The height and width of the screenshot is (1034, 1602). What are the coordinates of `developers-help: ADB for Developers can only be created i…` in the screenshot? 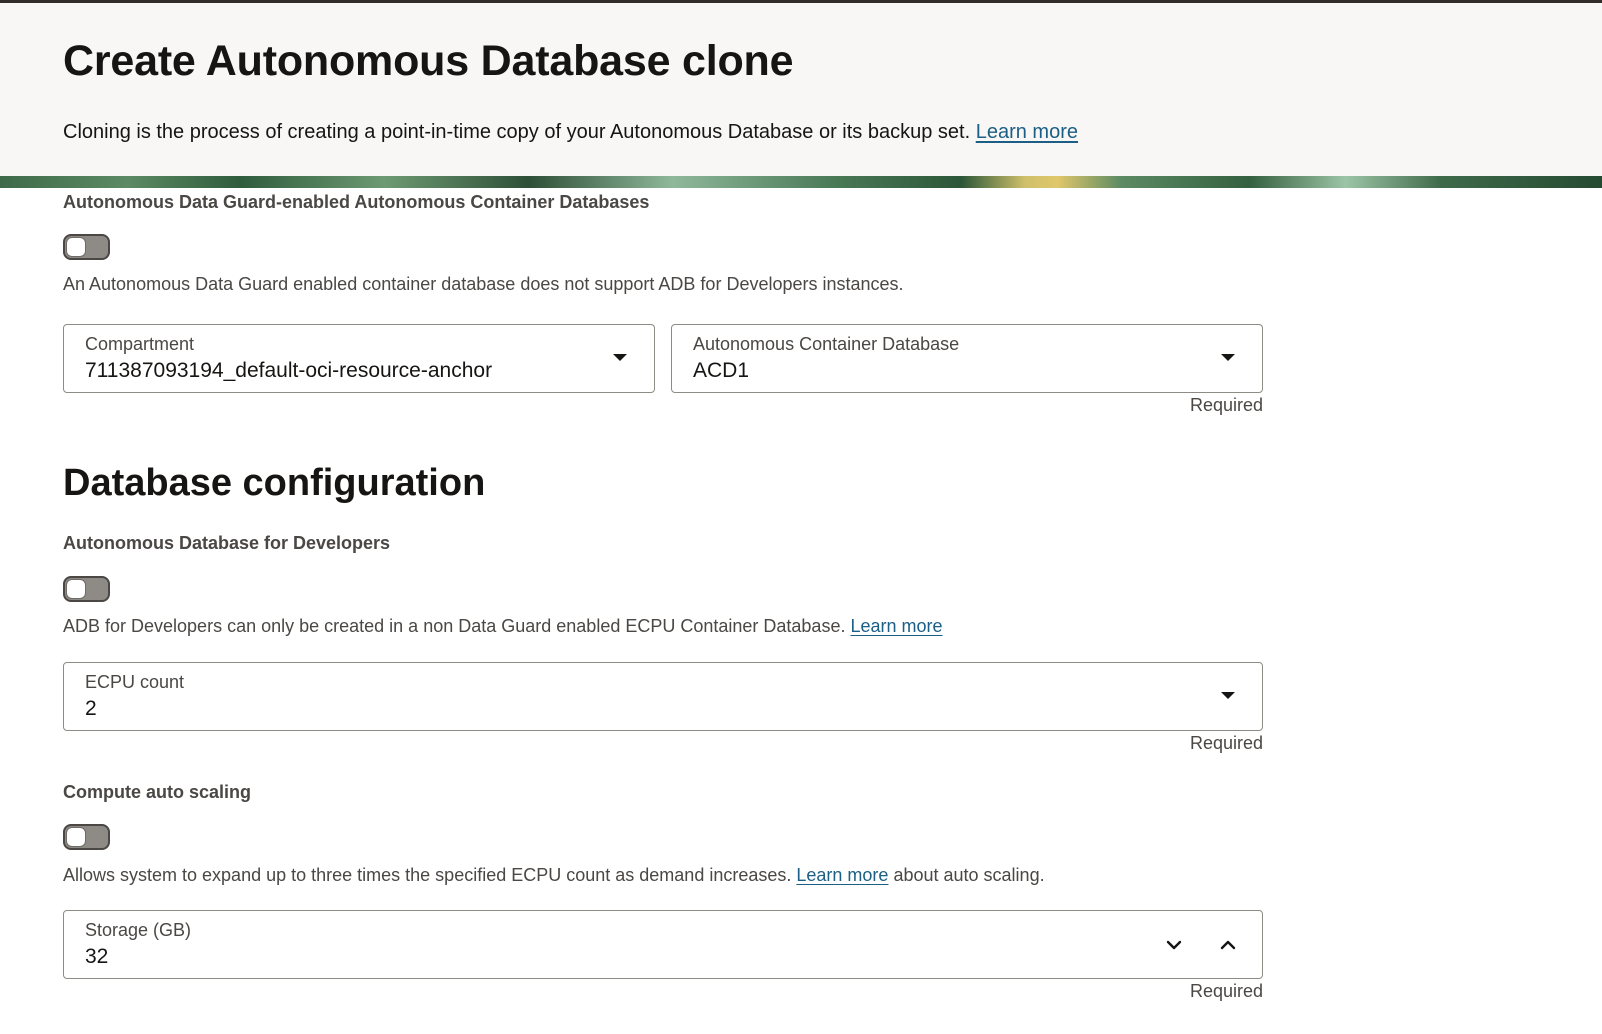 It's located at (503, 626).